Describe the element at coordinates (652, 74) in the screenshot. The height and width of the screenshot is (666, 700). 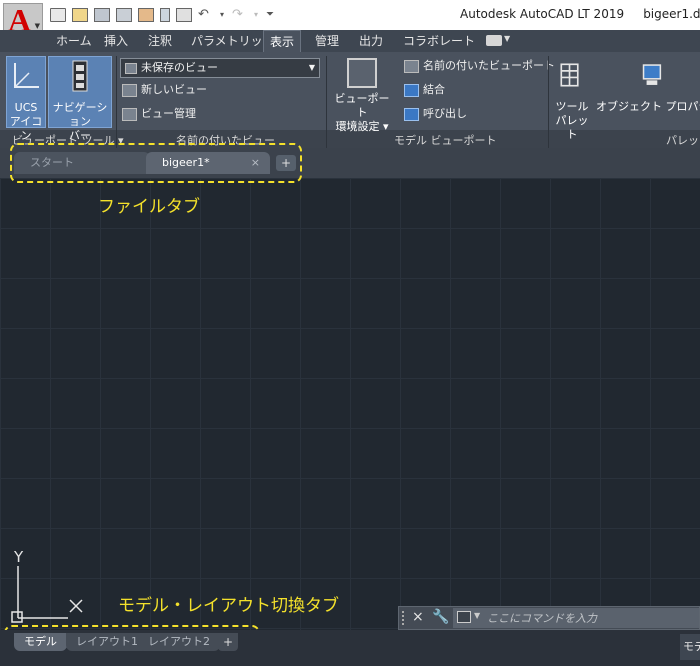
I see `object-properties-icon` at that location.